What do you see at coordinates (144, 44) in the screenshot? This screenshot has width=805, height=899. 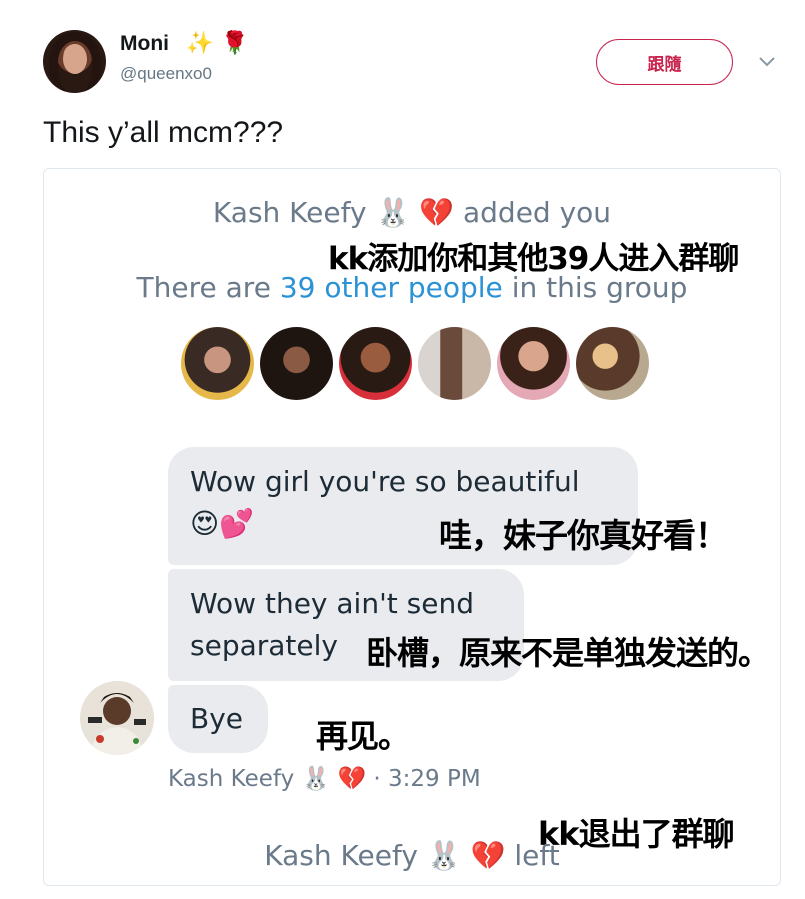 I see `author-name: Moni` at bounding box center [144, 44].